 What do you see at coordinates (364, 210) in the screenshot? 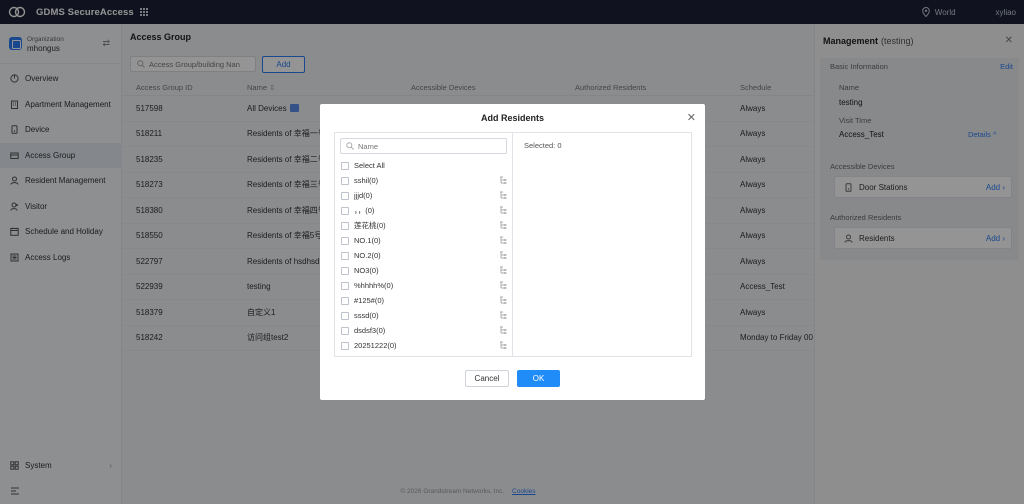
I see `resident-option-label: ，，(0)` at bounding box center [364, 210].